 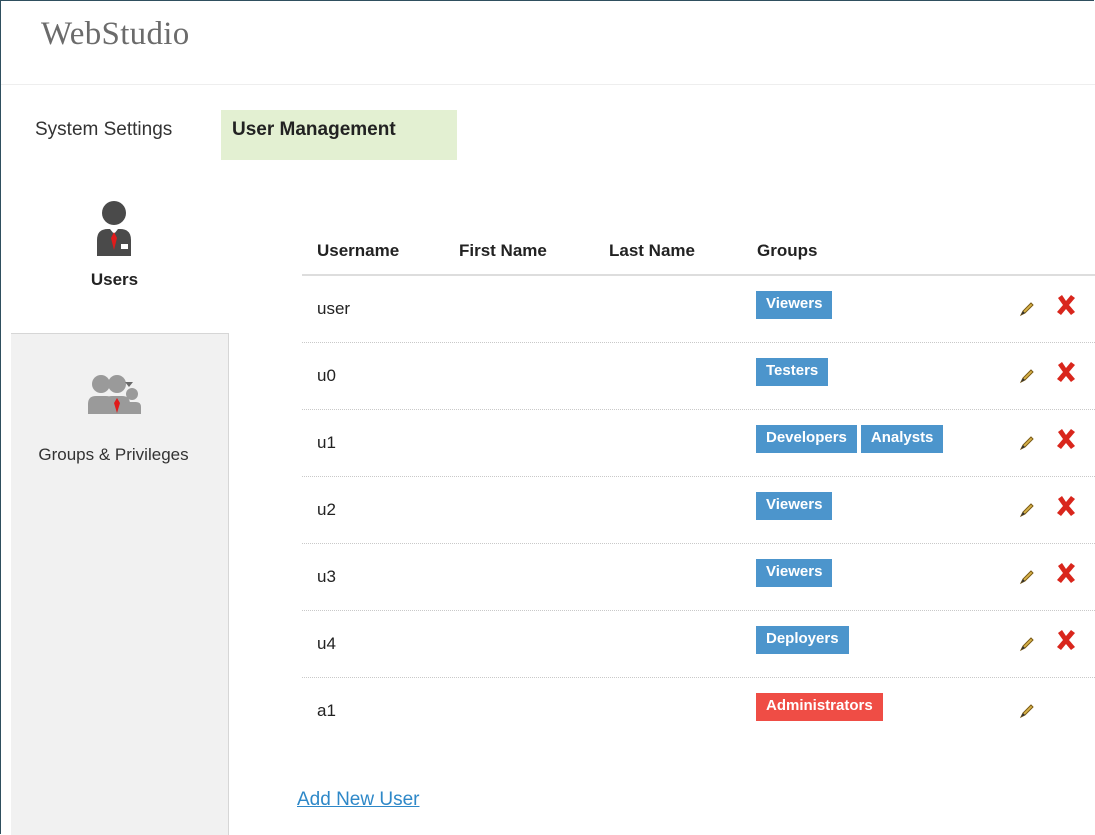 What do you see at coordinates (358, 800) in the screenshot?
I see `add-new-user-link: Add New User` at bounding box center [358, 800].